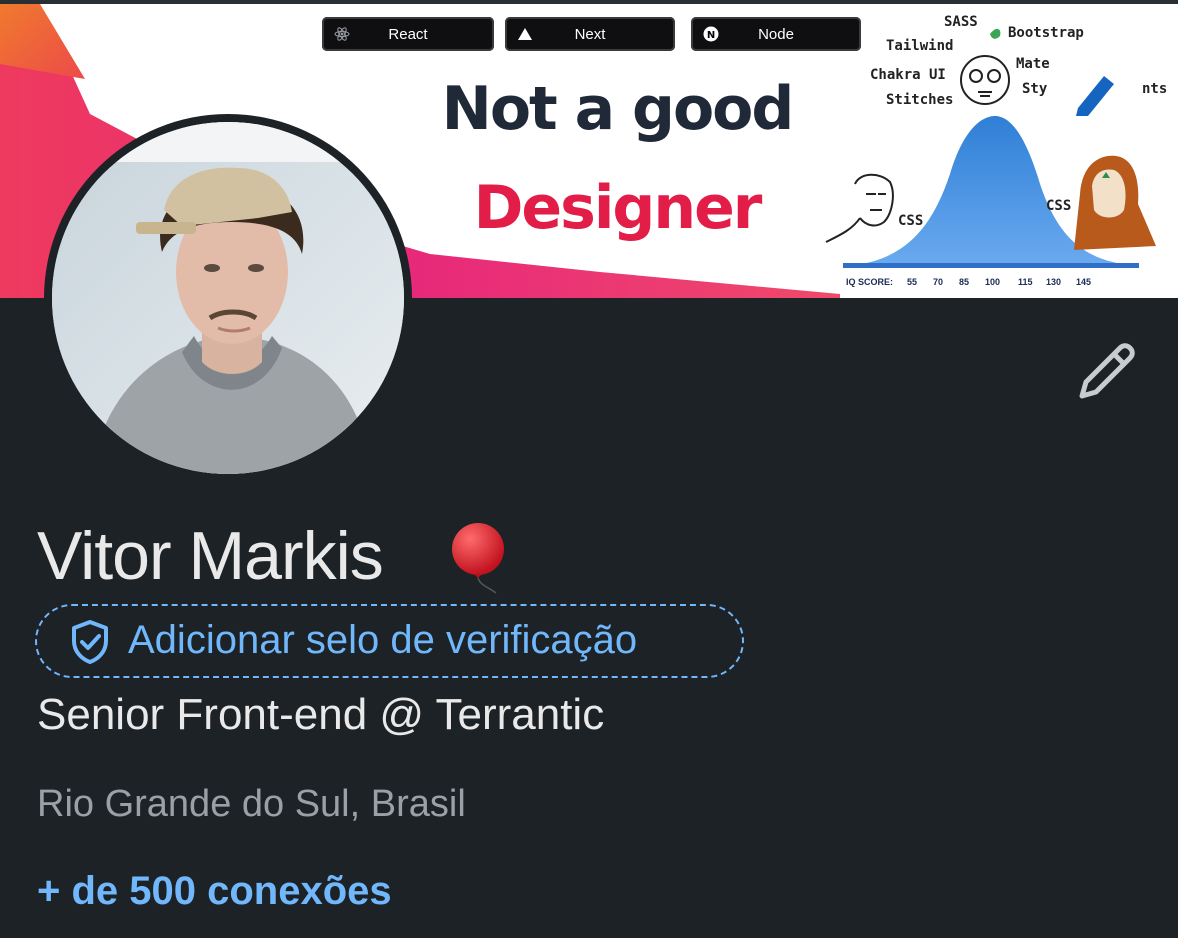  I want to click on meme-word: nts, so click(1155, 89).